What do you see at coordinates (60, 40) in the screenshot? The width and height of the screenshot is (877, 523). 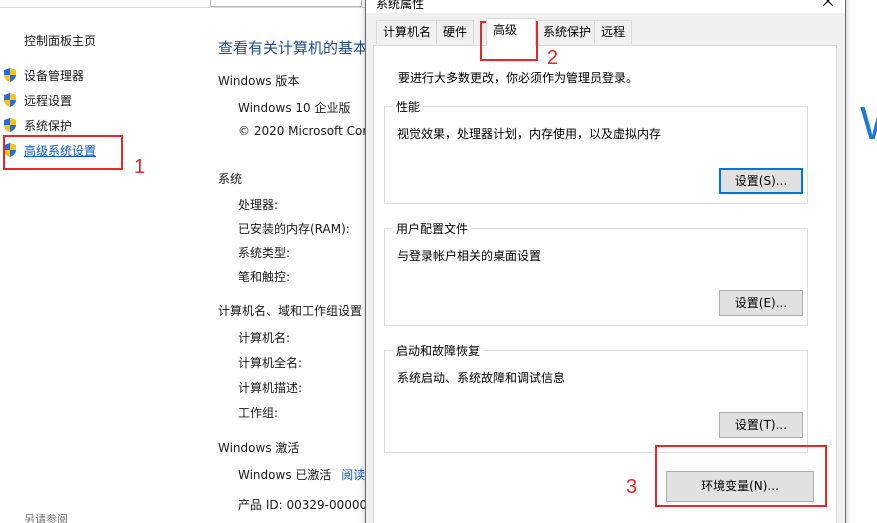 I see `control-panel-home-link: 控制面板主页` at bounding box center [60, 40].